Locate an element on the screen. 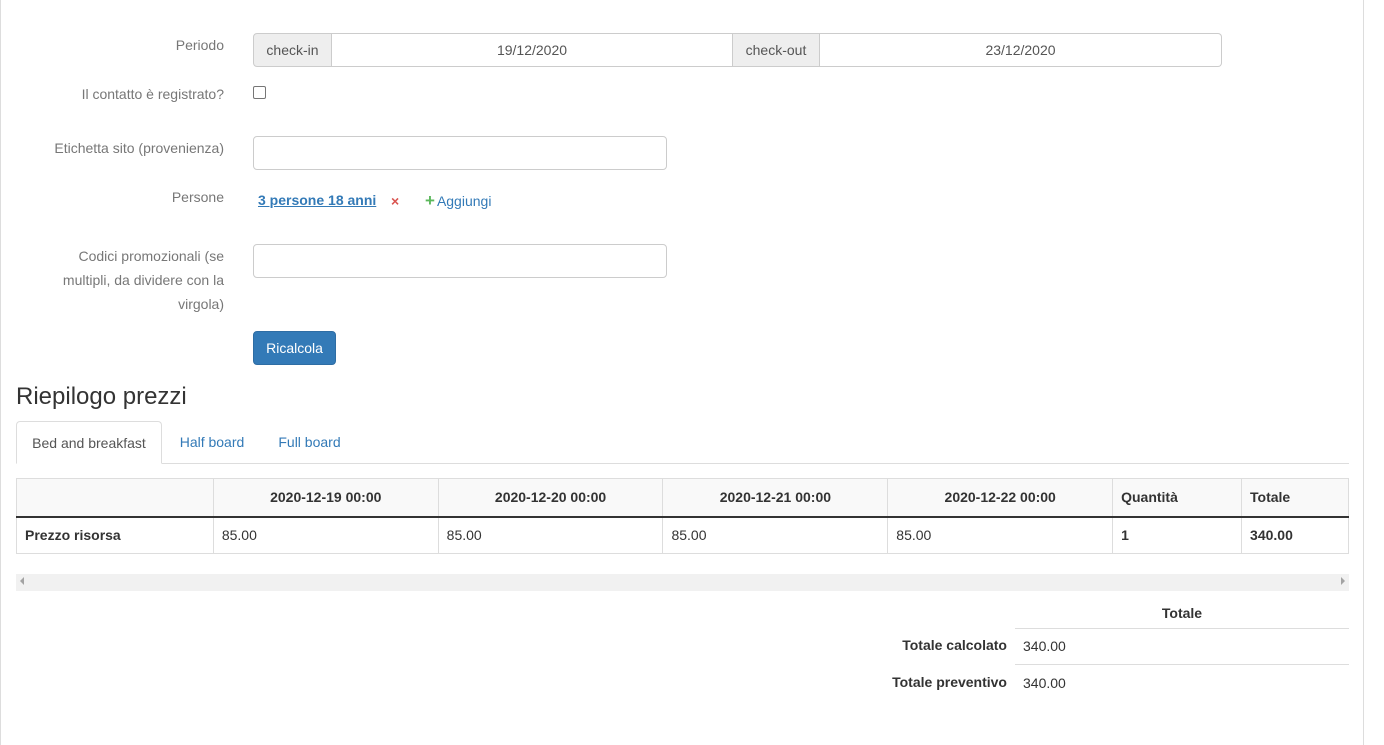  table-header is located at coordinates (115, 498).